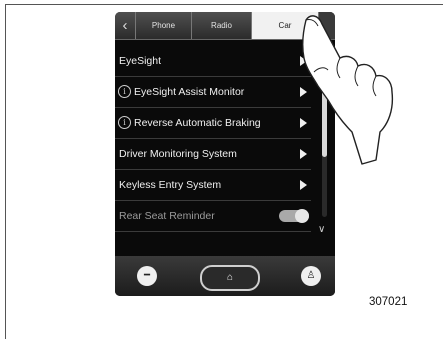 The image size is (445, 339). Describe the element at coordinates (302, 216) in the screenshot. I see `toggle-knob` at that location.